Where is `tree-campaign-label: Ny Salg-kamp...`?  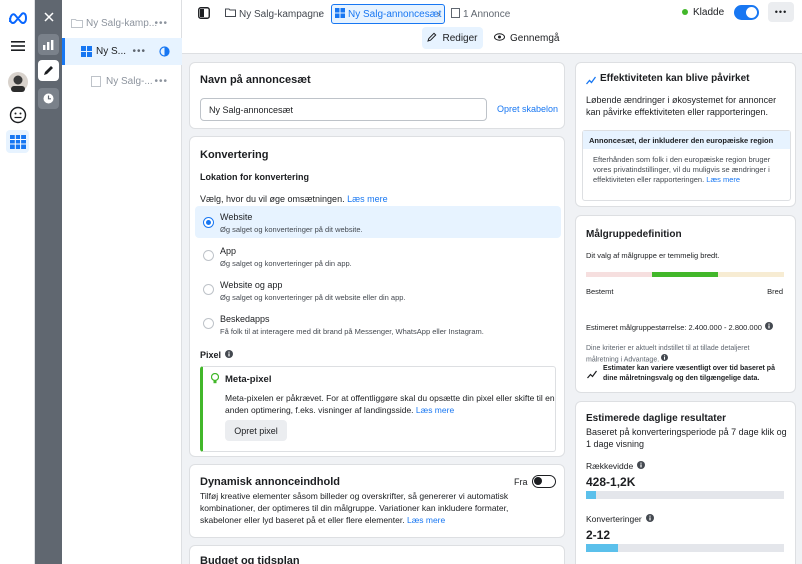 tree-campaign-label: Ny Salg-kamp... is located at coordinates (122, 23).